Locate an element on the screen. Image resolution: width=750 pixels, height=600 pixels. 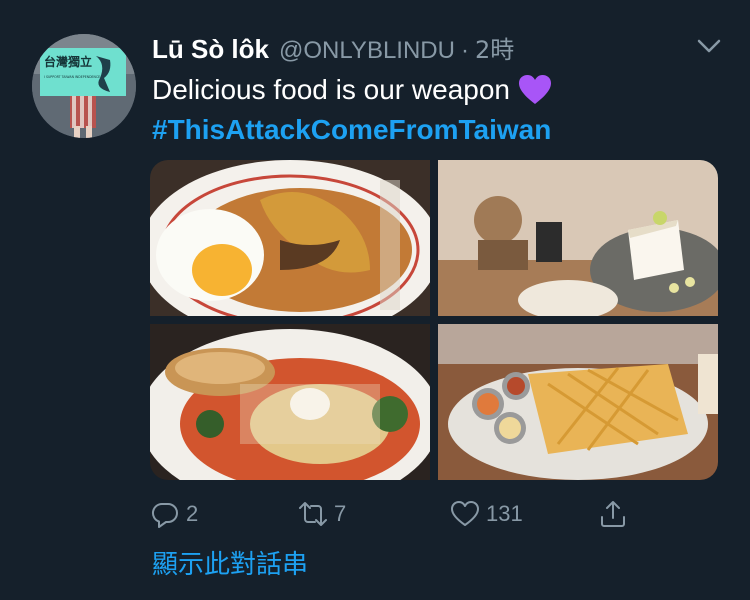
handle: @ONLYBLINDU is located at coordinates (367, 51).